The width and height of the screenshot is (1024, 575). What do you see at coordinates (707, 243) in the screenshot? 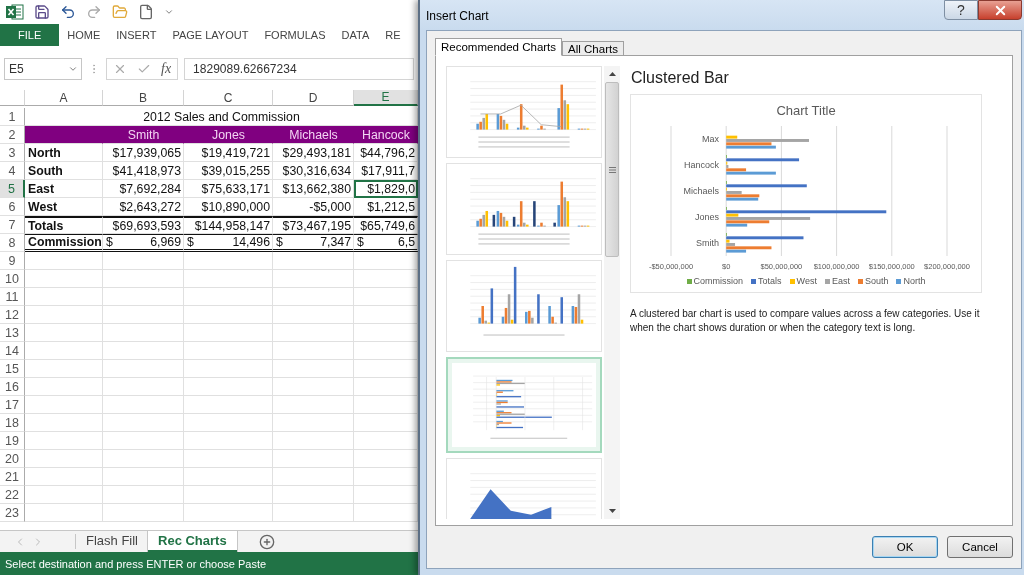
I see `category-label: Smith` at bounding box center [707, 243].